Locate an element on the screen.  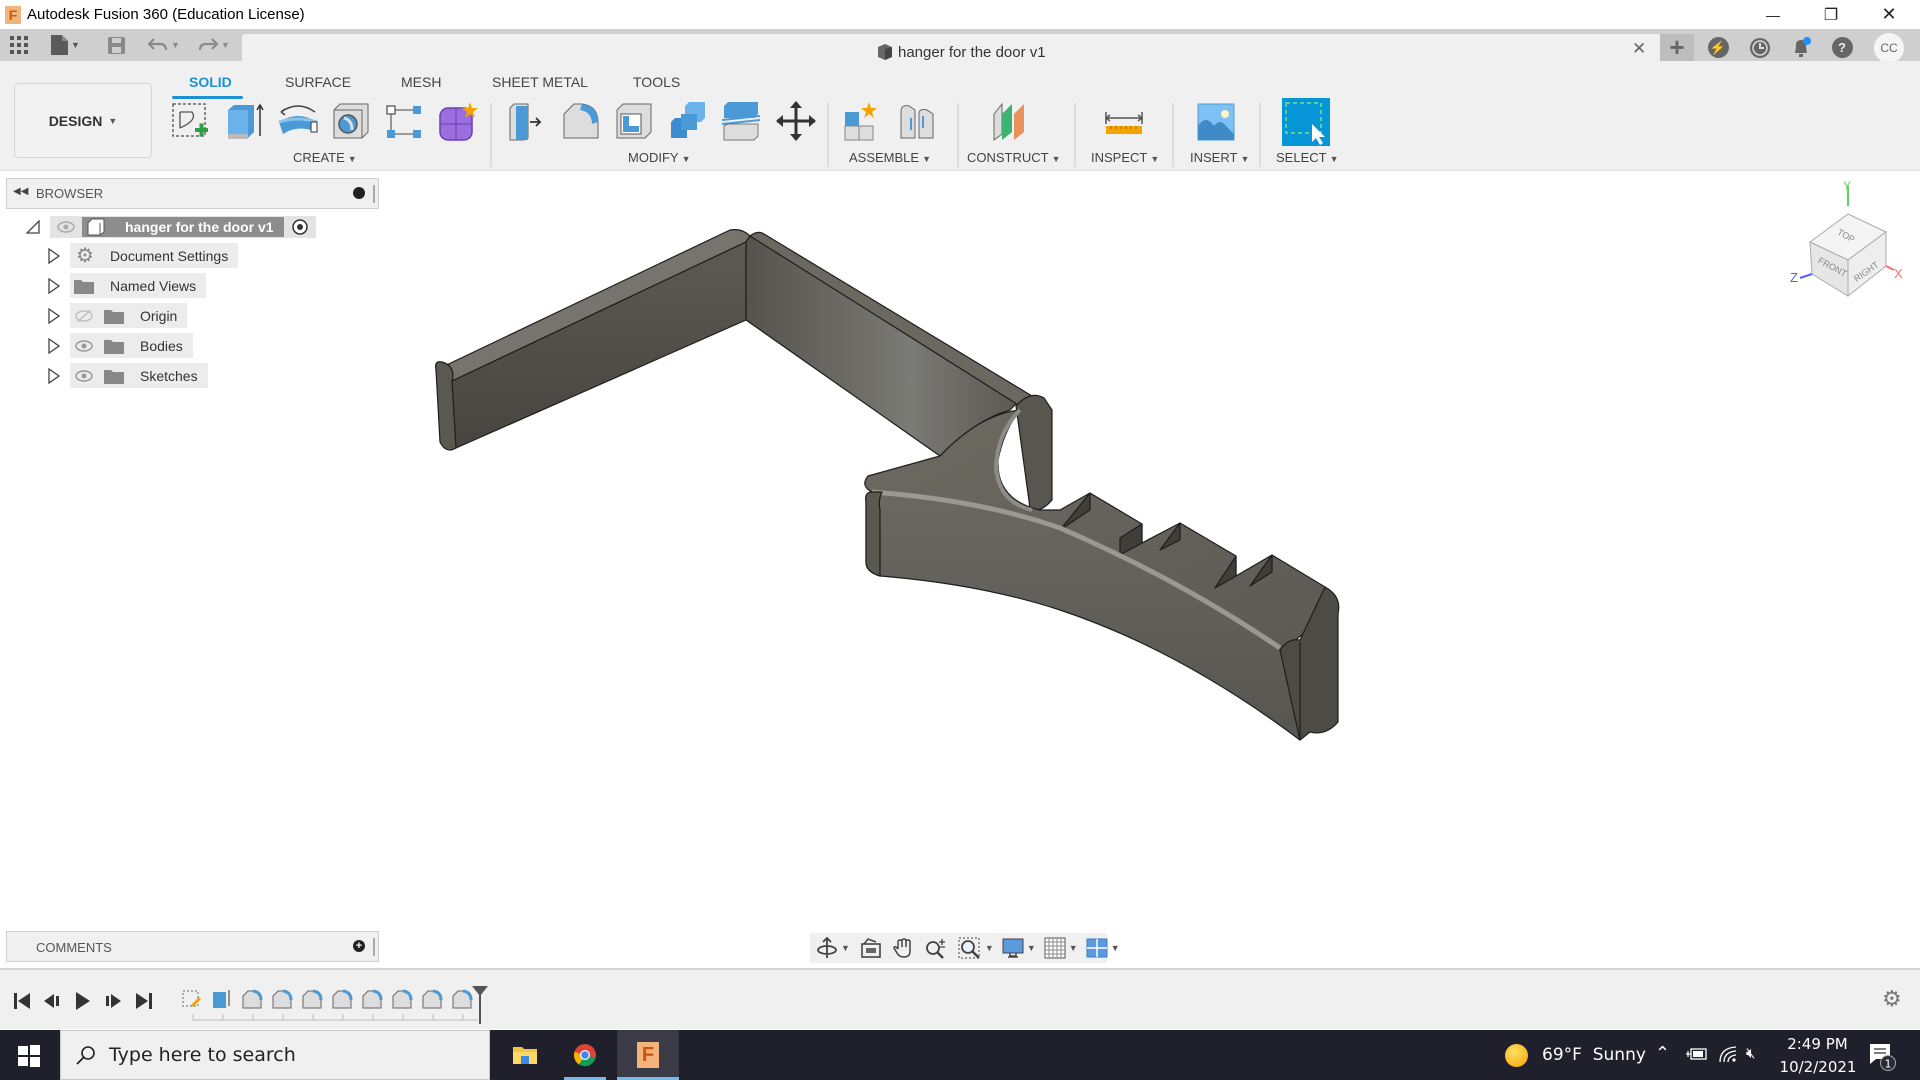
undo-button: ▼ is located at coordinates (164, 45).